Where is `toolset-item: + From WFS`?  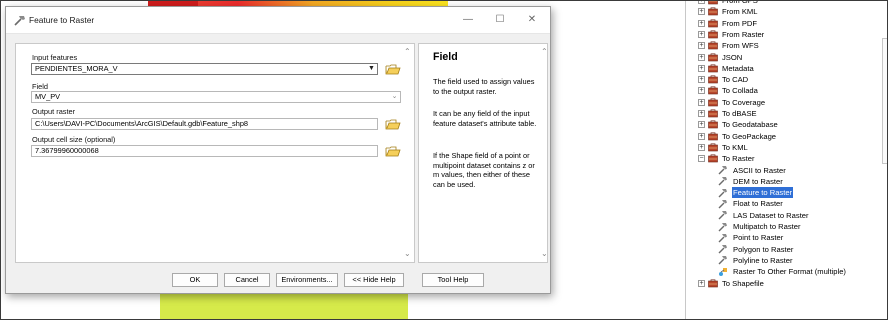
toolset-item: + From WFS is located at coordinates (729, 45).